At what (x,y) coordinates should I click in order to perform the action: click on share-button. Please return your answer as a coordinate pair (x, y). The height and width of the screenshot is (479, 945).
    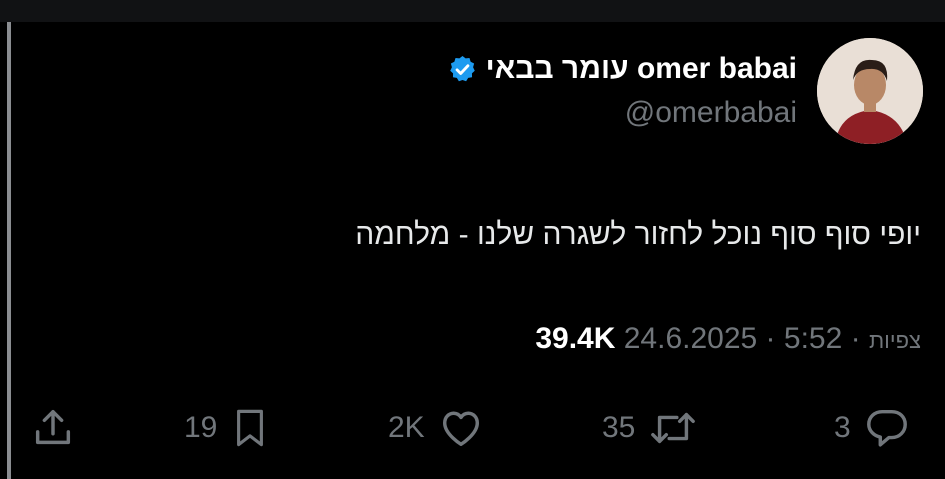
    Looking at the image, I should click on (53, 428).